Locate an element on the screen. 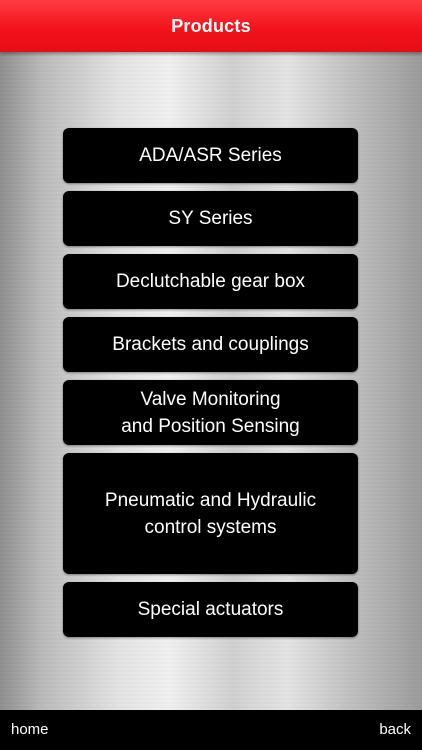  menu-item-label: Declutchable gear box is located at coordinates (210, 281).